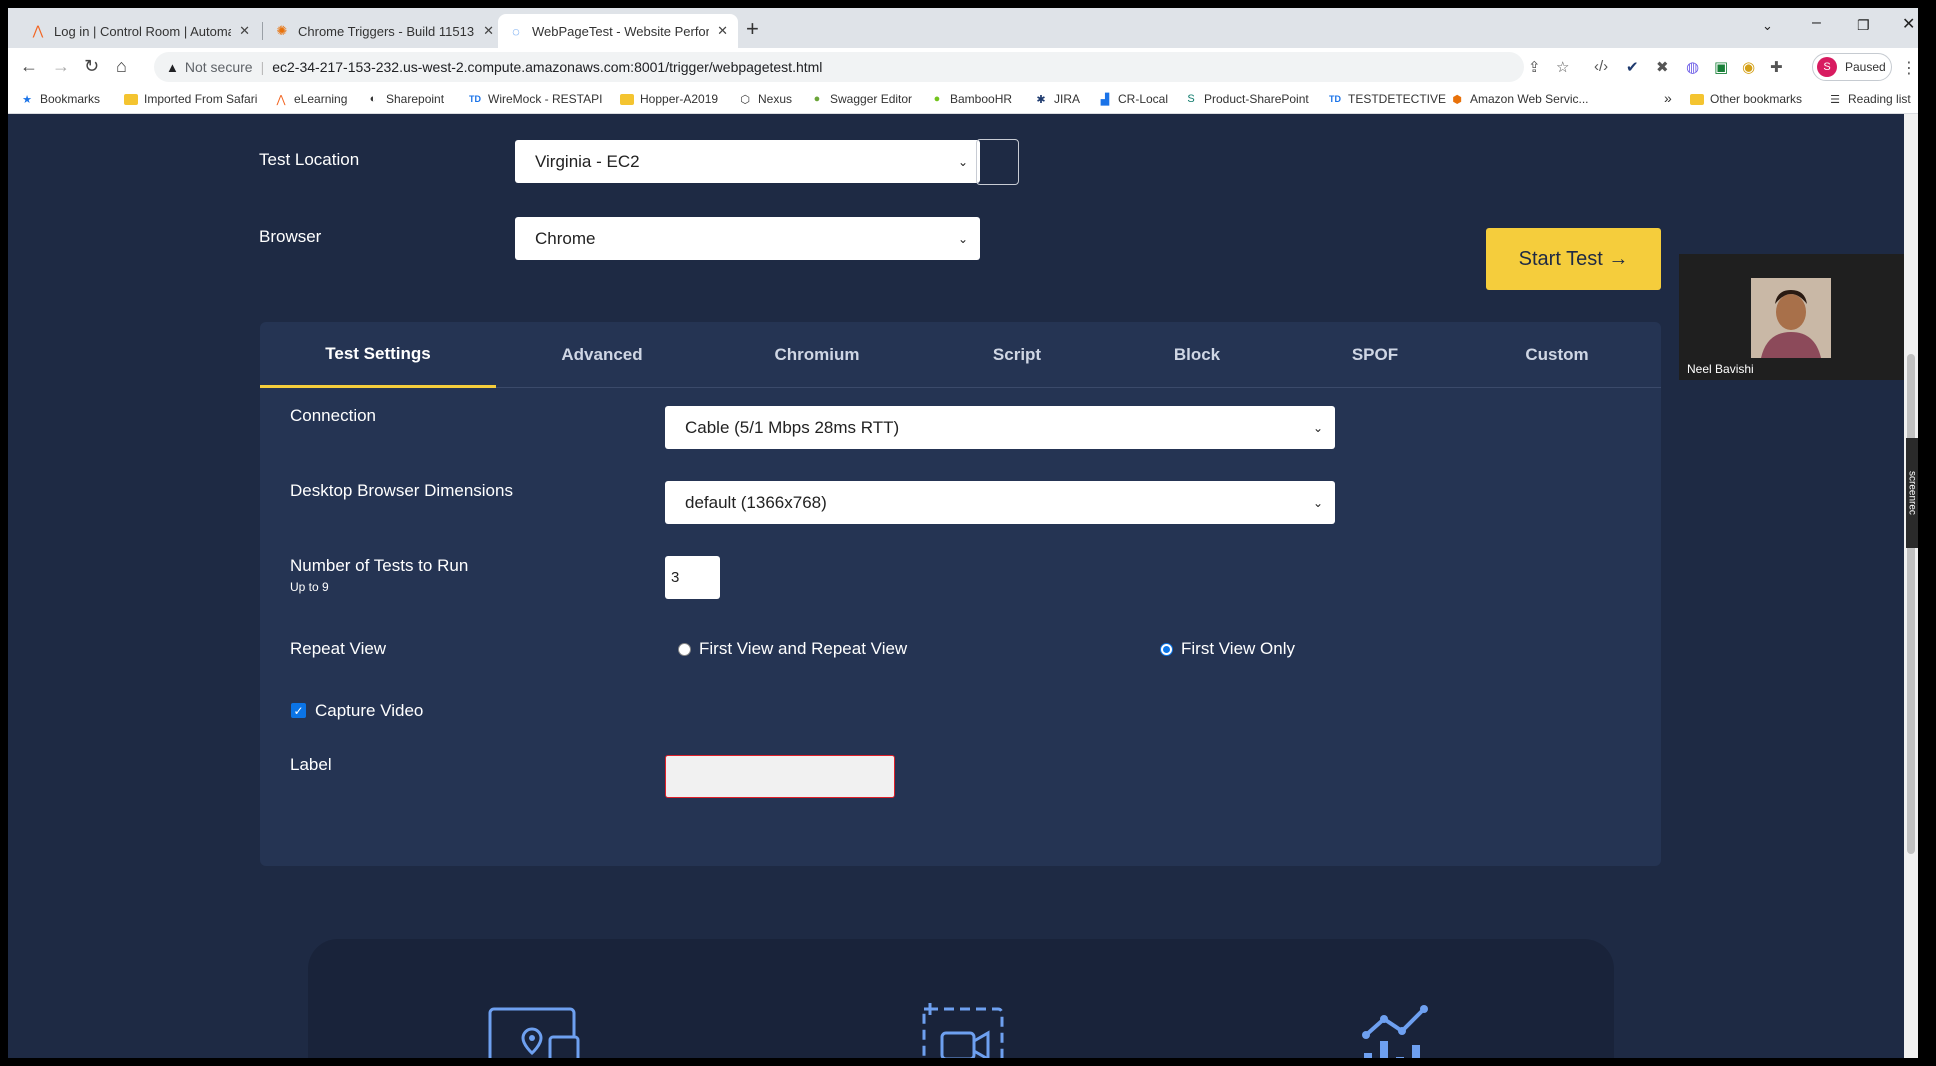 Image resolution: width=1936 pixels, height=1066 pixels. Describe the element at coordinates (1746, 99) in the screenshot. I see `other-bookmarks: Other bookmarks` at that location.